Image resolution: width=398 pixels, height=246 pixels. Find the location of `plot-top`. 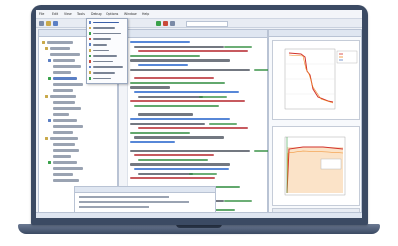

plot-top is located at coordinates (316, 80).